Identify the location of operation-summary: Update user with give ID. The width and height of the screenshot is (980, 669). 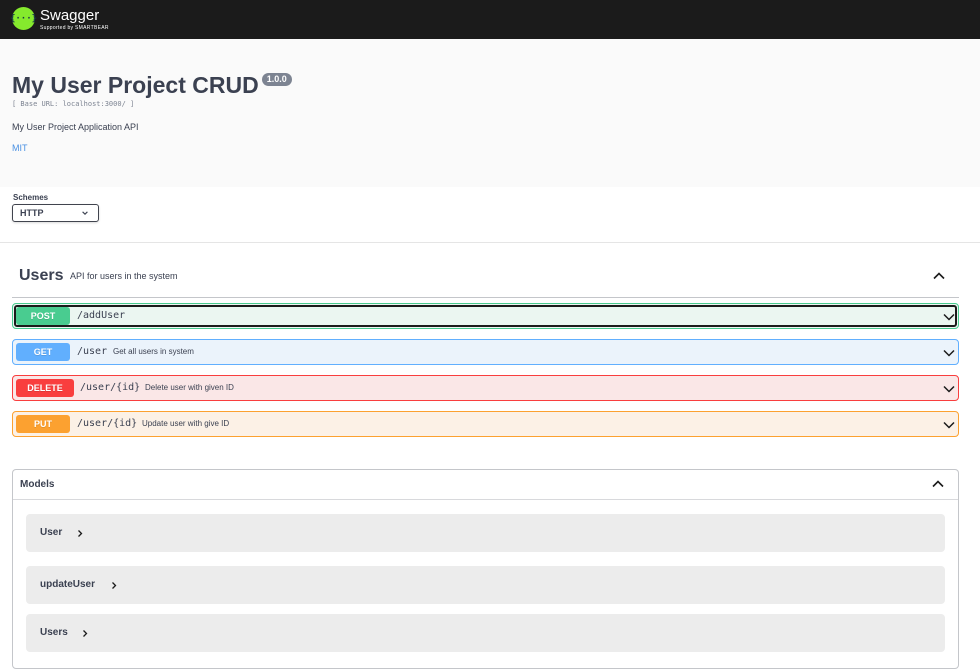
(186, 423).